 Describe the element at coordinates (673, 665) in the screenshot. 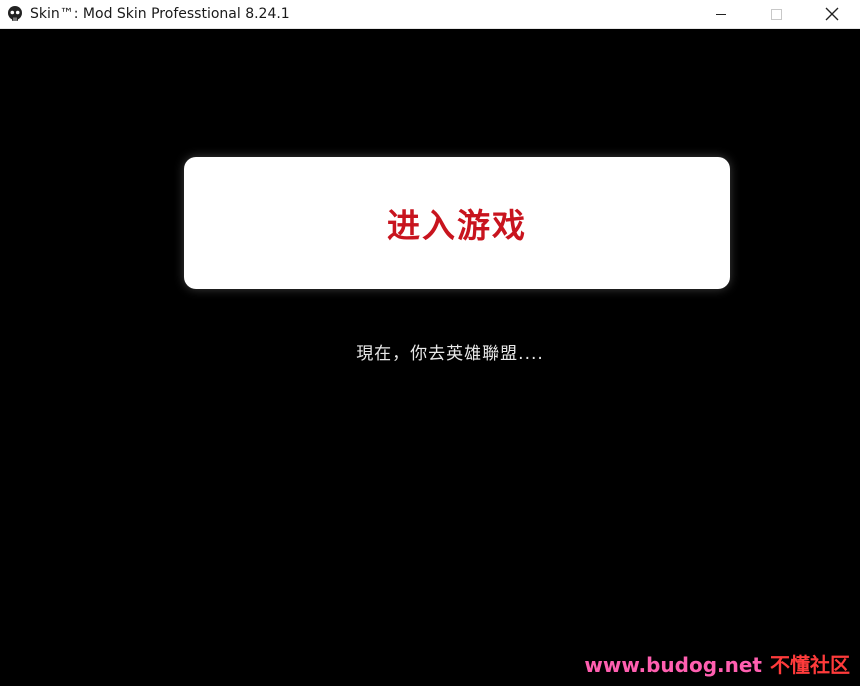

I see `watermark-url: www.budog.net` at that location.